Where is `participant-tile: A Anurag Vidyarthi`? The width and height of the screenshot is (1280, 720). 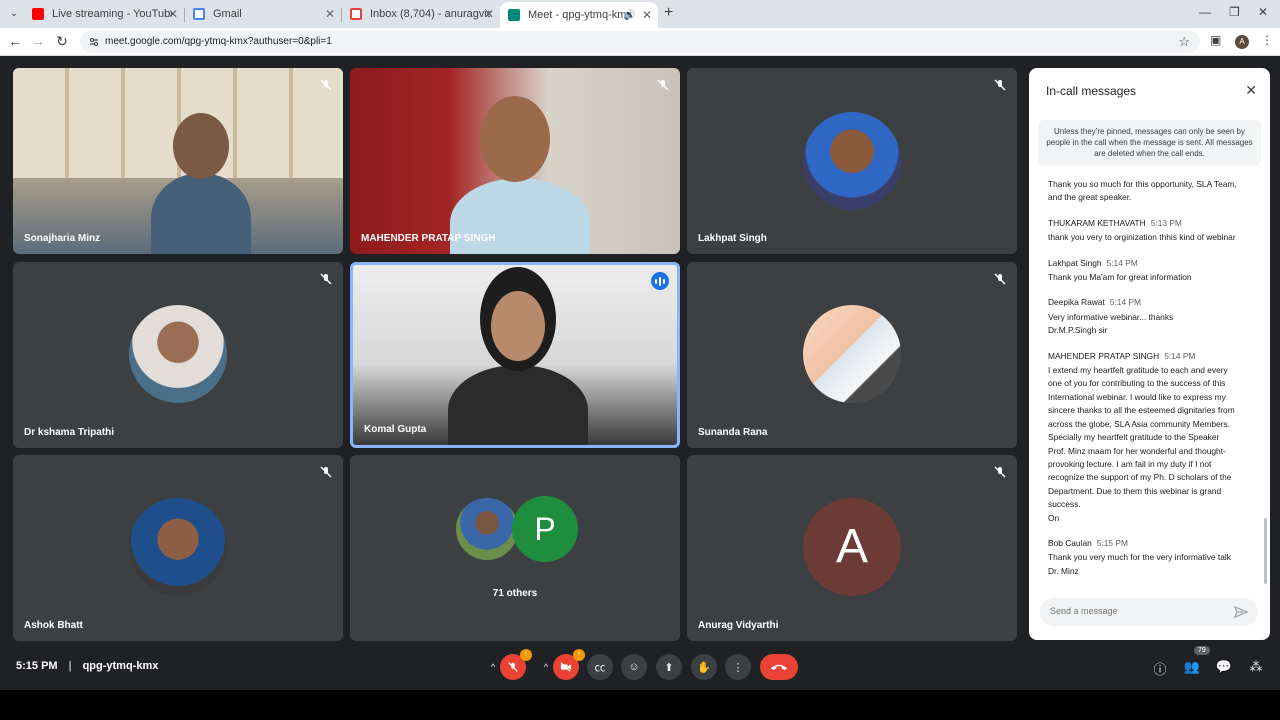
participant-tile: A Anurag Vidyarthi is located at coordinates (852, 548).